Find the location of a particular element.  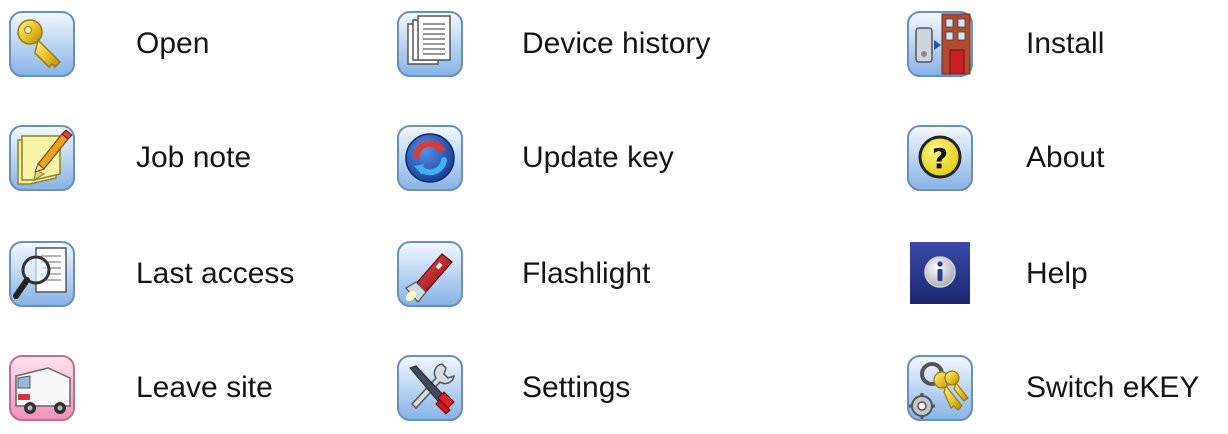

menu-item-last-access: Last access is located at coordinates (151, 274).